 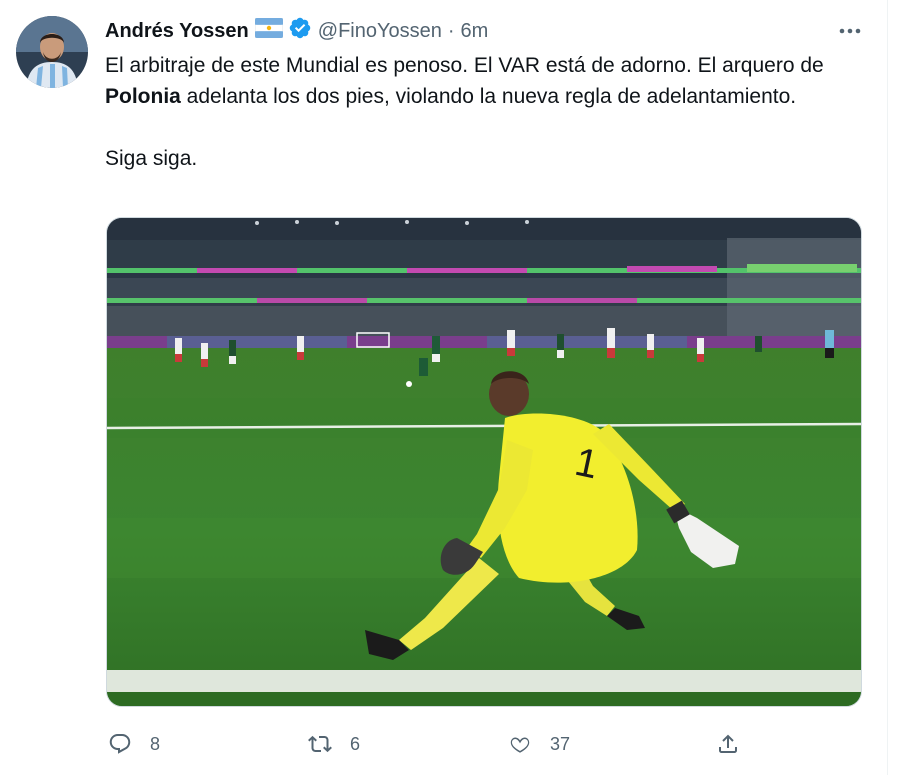 I want to click on argentina-flag-icon, so click(x=269, y=30).